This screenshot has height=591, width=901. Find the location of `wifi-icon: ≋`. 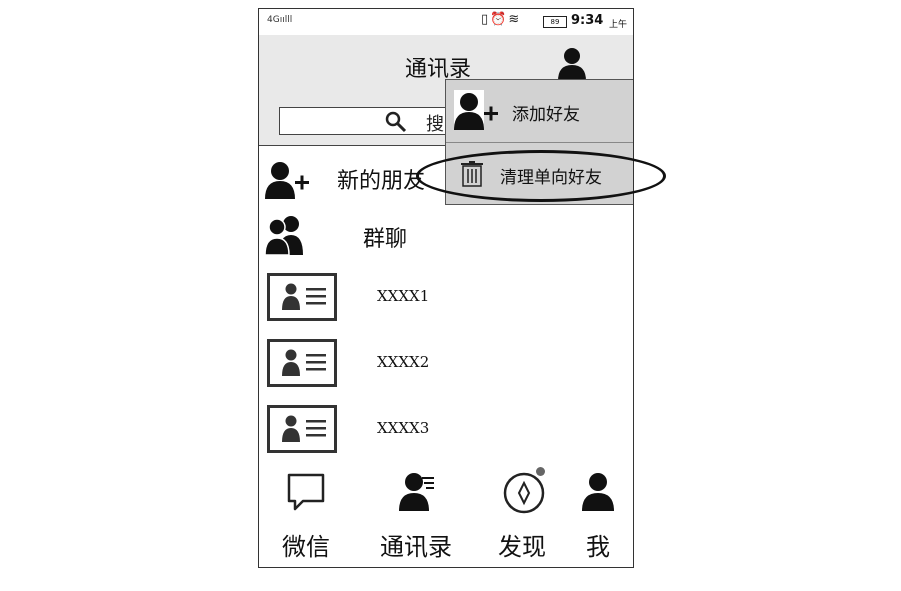

wifi-icon: ≋ is located at coordinates (515, 19).